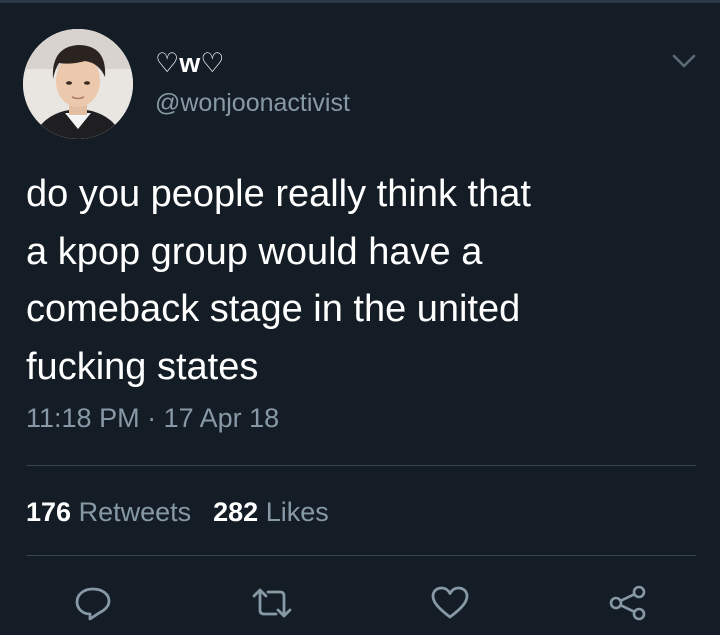  What do you see at coordinates (272, 603) in the screenshot?
I see `retweet-icon` at bounding box center [272, 603].